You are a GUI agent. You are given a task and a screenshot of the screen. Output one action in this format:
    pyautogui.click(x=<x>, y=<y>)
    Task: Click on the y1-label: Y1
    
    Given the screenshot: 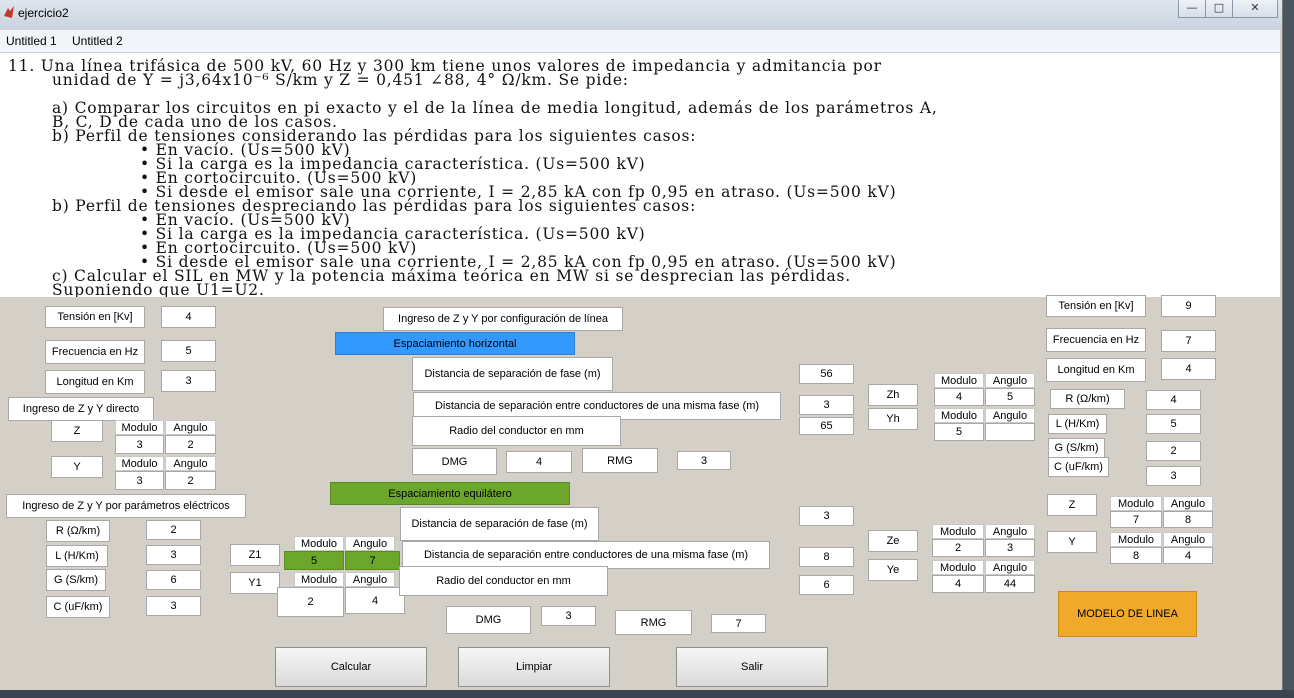 What is the action you would take?
    pyautogui.click(x=255, y=583)
    